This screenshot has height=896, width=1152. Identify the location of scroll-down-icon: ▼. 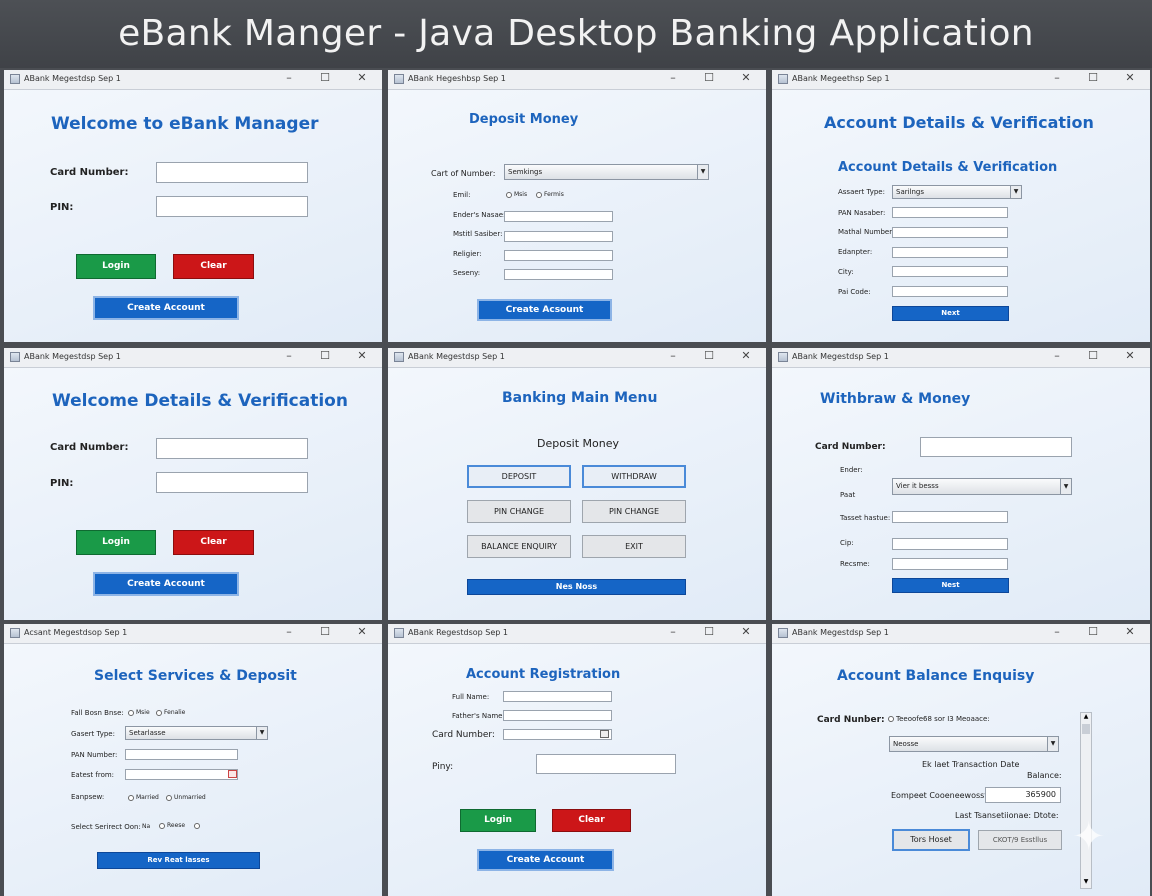
(1086, 883).